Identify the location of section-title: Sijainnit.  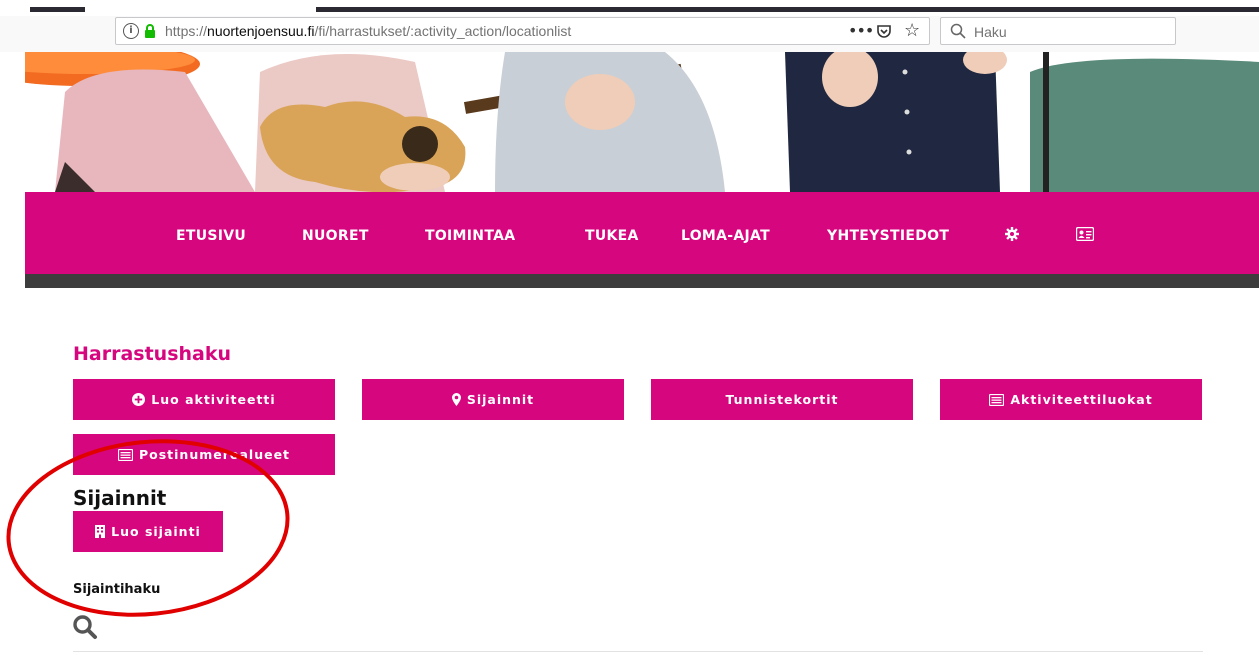
(120, 498).